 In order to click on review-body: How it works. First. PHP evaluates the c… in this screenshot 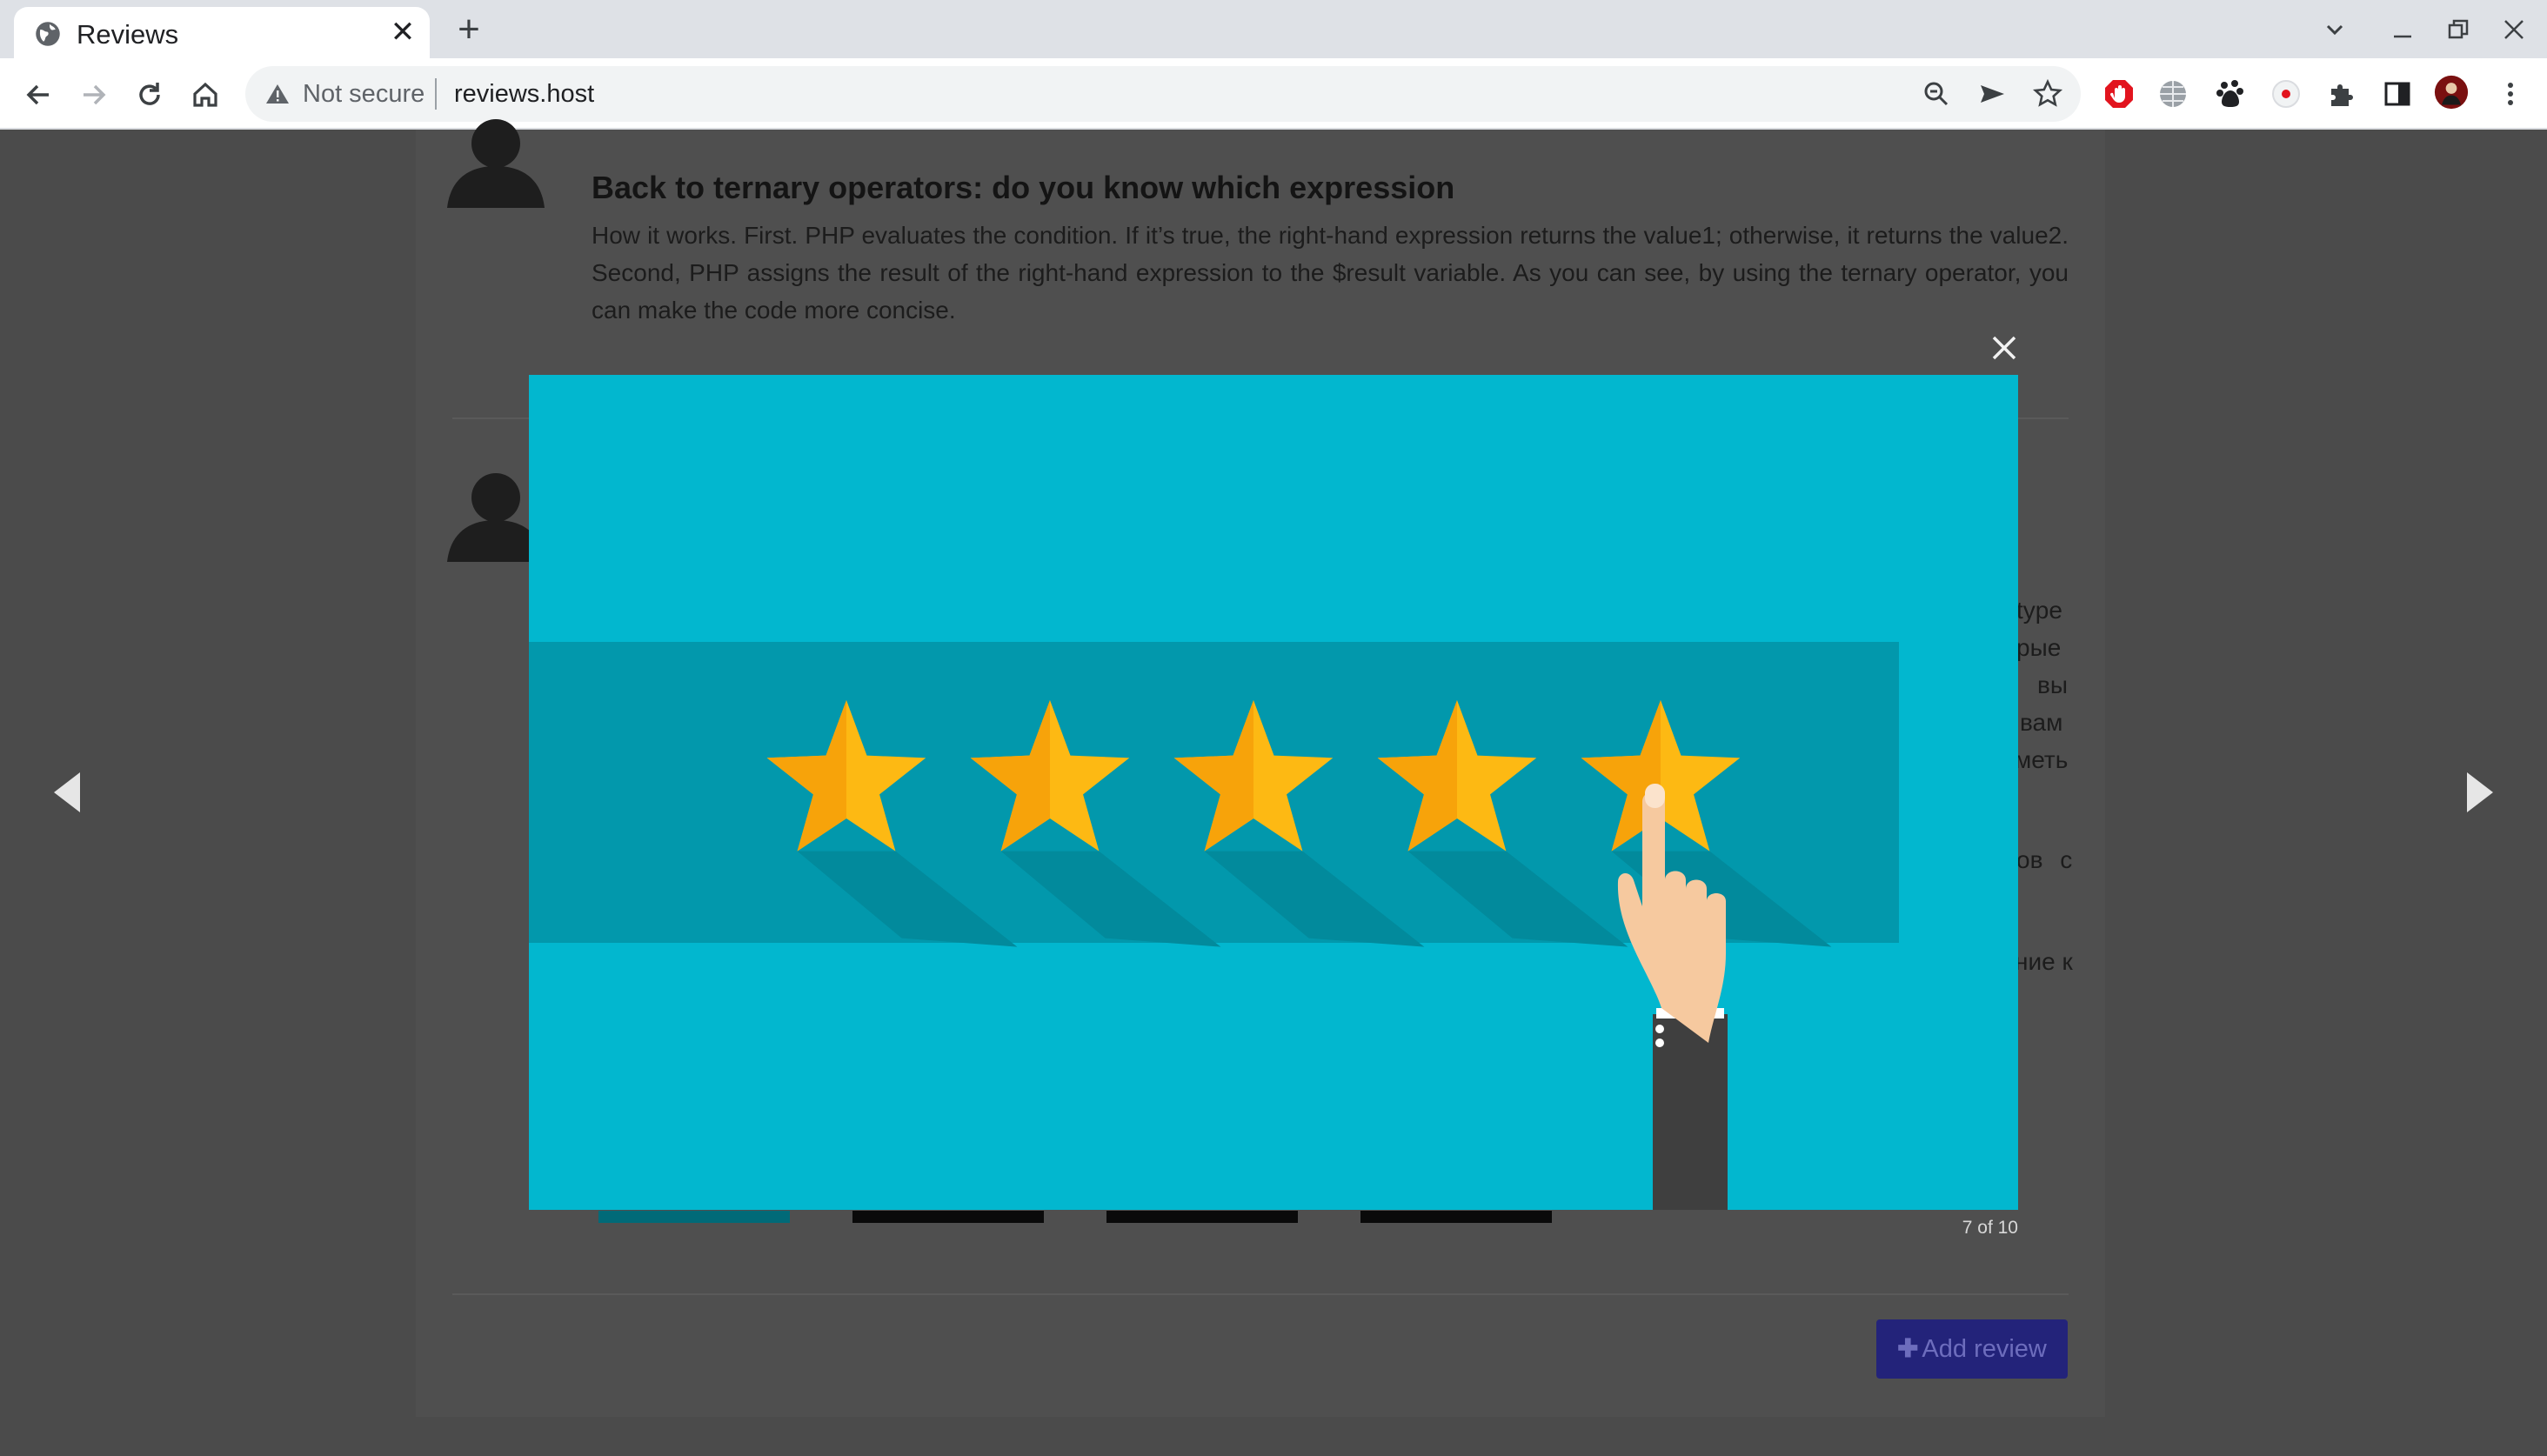, I will do `click(1330, 273)`.